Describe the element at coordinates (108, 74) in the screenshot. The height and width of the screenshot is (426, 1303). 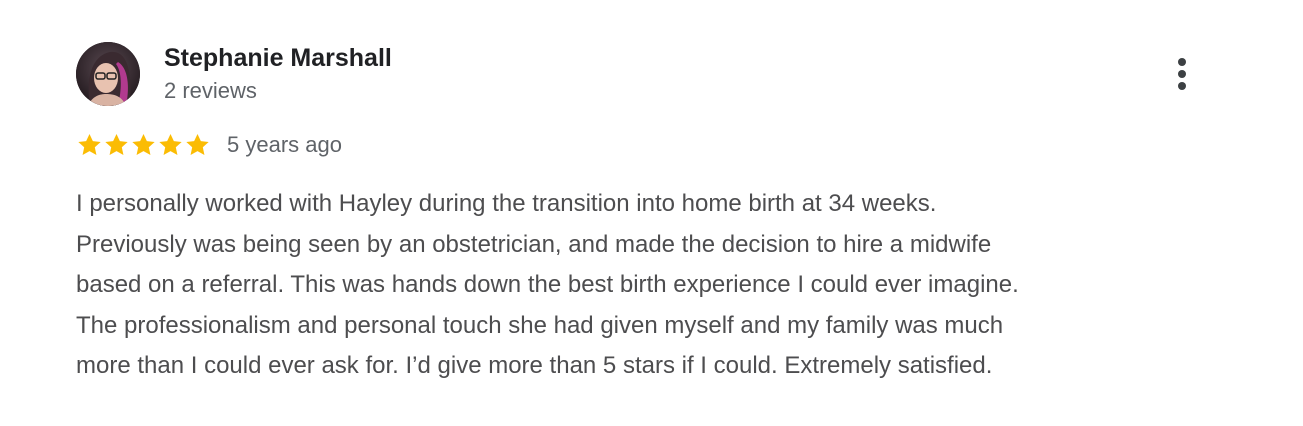
I see `reviewer-avatar` at that location.